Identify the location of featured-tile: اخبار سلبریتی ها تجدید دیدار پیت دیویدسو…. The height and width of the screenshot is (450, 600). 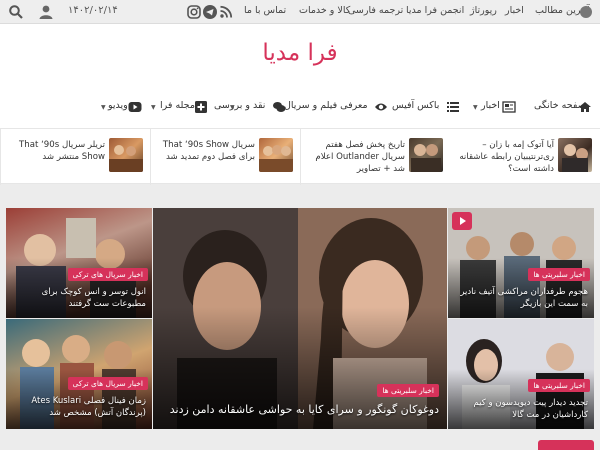
(521, 374).